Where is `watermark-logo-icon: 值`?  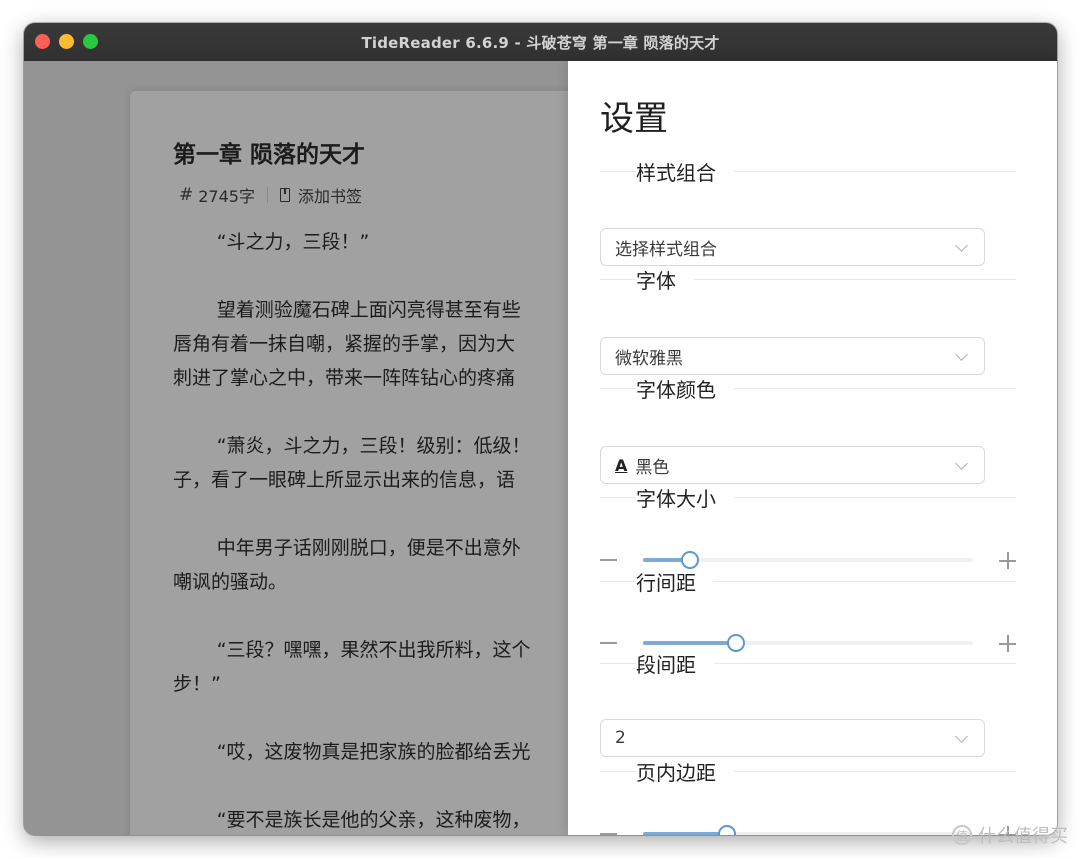
watermark-logo-icon: 值 is located at coordinates (962, 835).